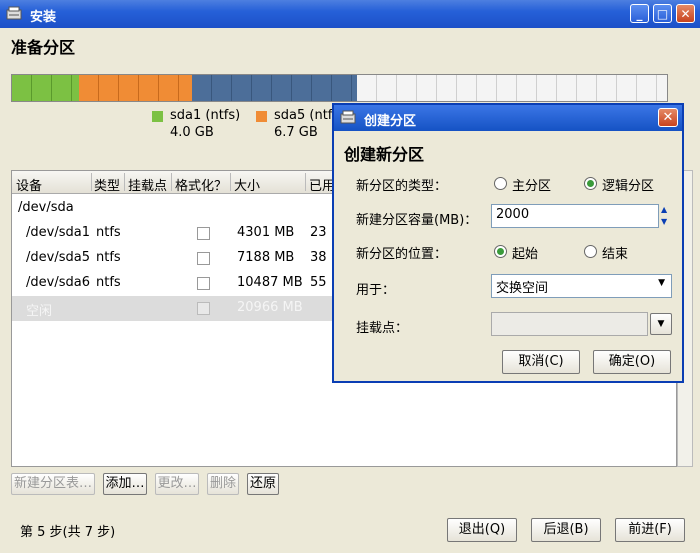  I want to click on end-radio-label: 结束, so click(615, 252).